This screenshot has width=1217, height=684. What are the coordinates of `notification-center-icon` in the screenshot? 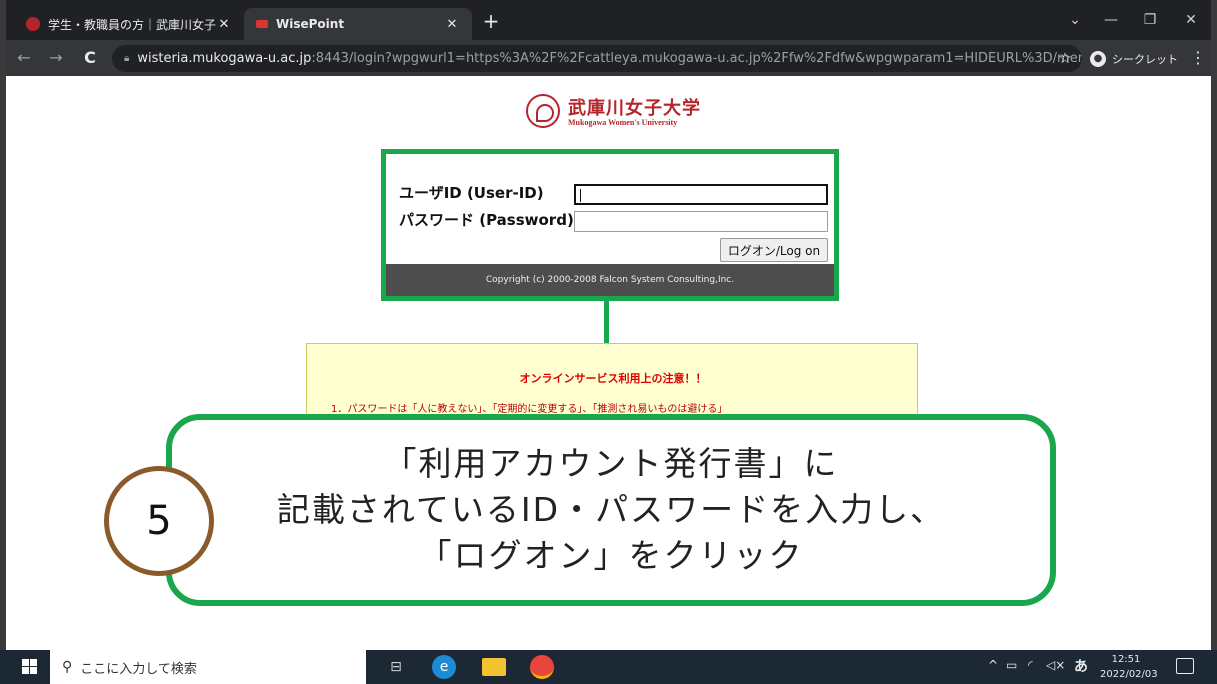 It's located at (1185, 666).